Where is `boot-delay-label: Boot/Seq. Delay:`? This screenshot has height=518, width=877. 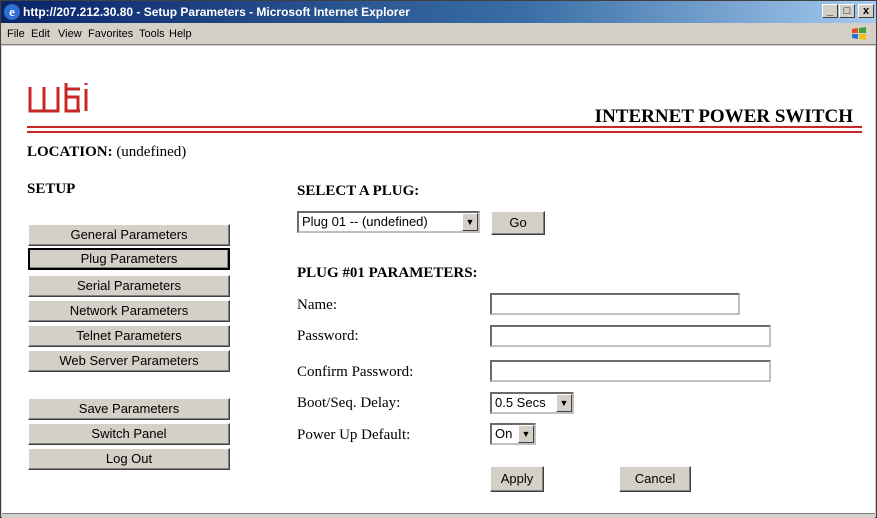 boot-delay-label: Boot/Seq. Delay: is located at coordinates (349, 403).